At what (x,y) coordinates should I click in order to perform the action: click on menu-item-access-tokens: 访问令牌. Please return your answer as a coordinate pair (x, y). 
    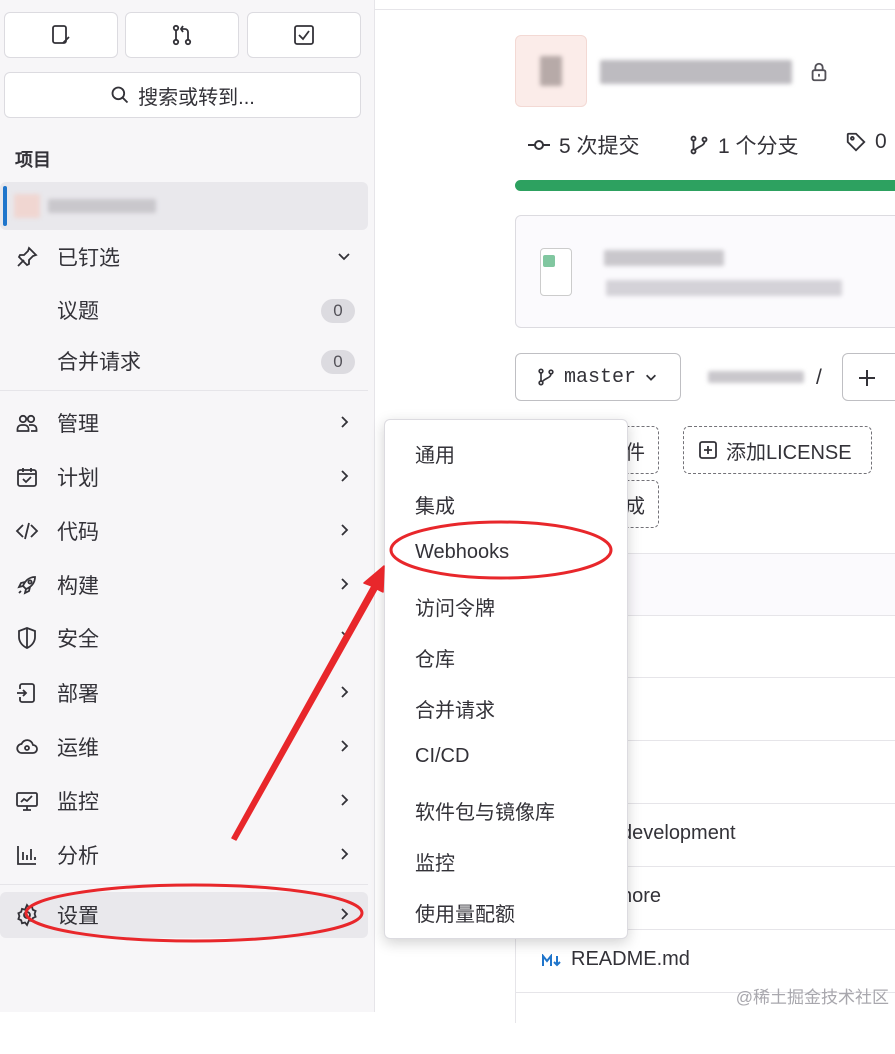
    Looking at the image, I should click on (455, 606).